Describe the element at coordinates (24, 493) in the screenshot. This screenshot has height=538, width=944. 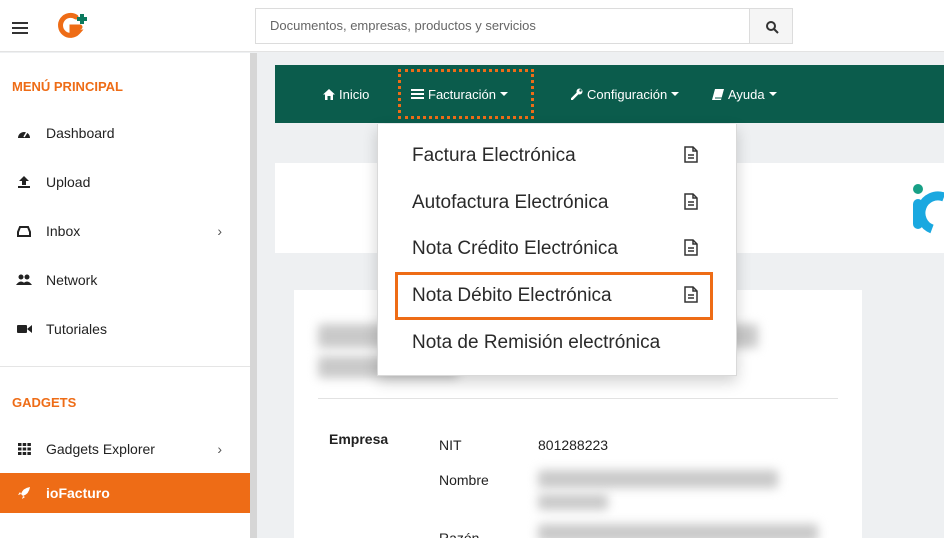
I see `rocket-icon` at that location.